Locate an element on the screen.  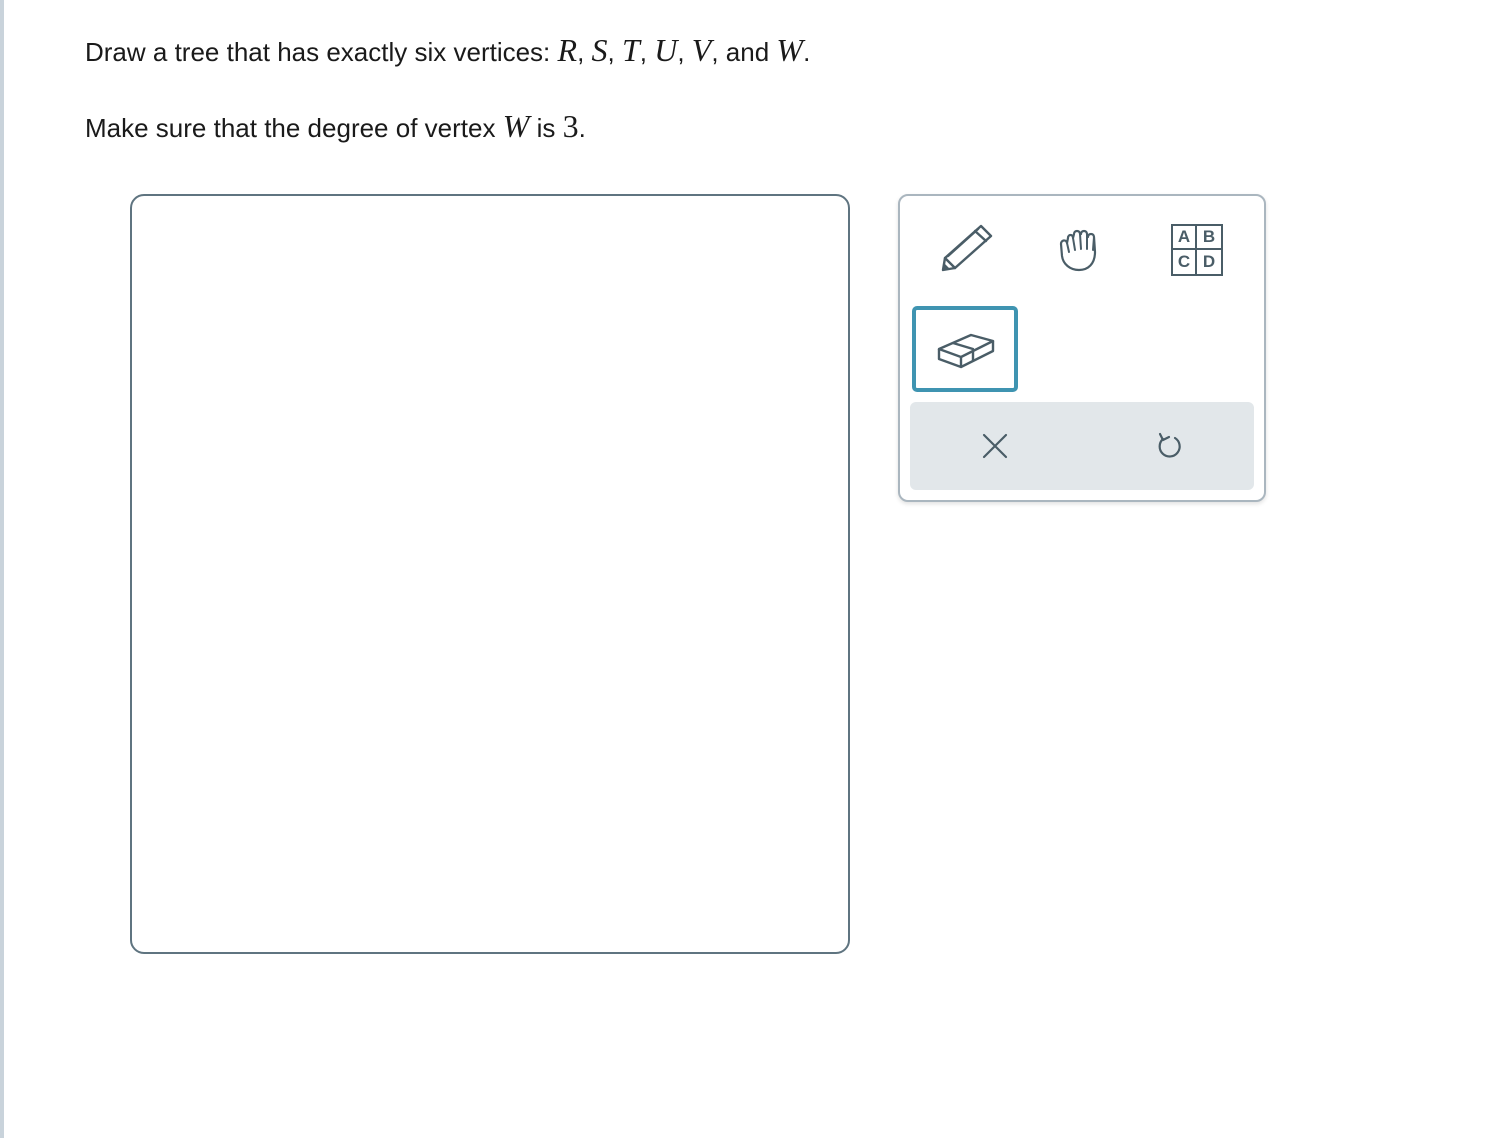
label-letter: B is located at coordinates (1209, 238).